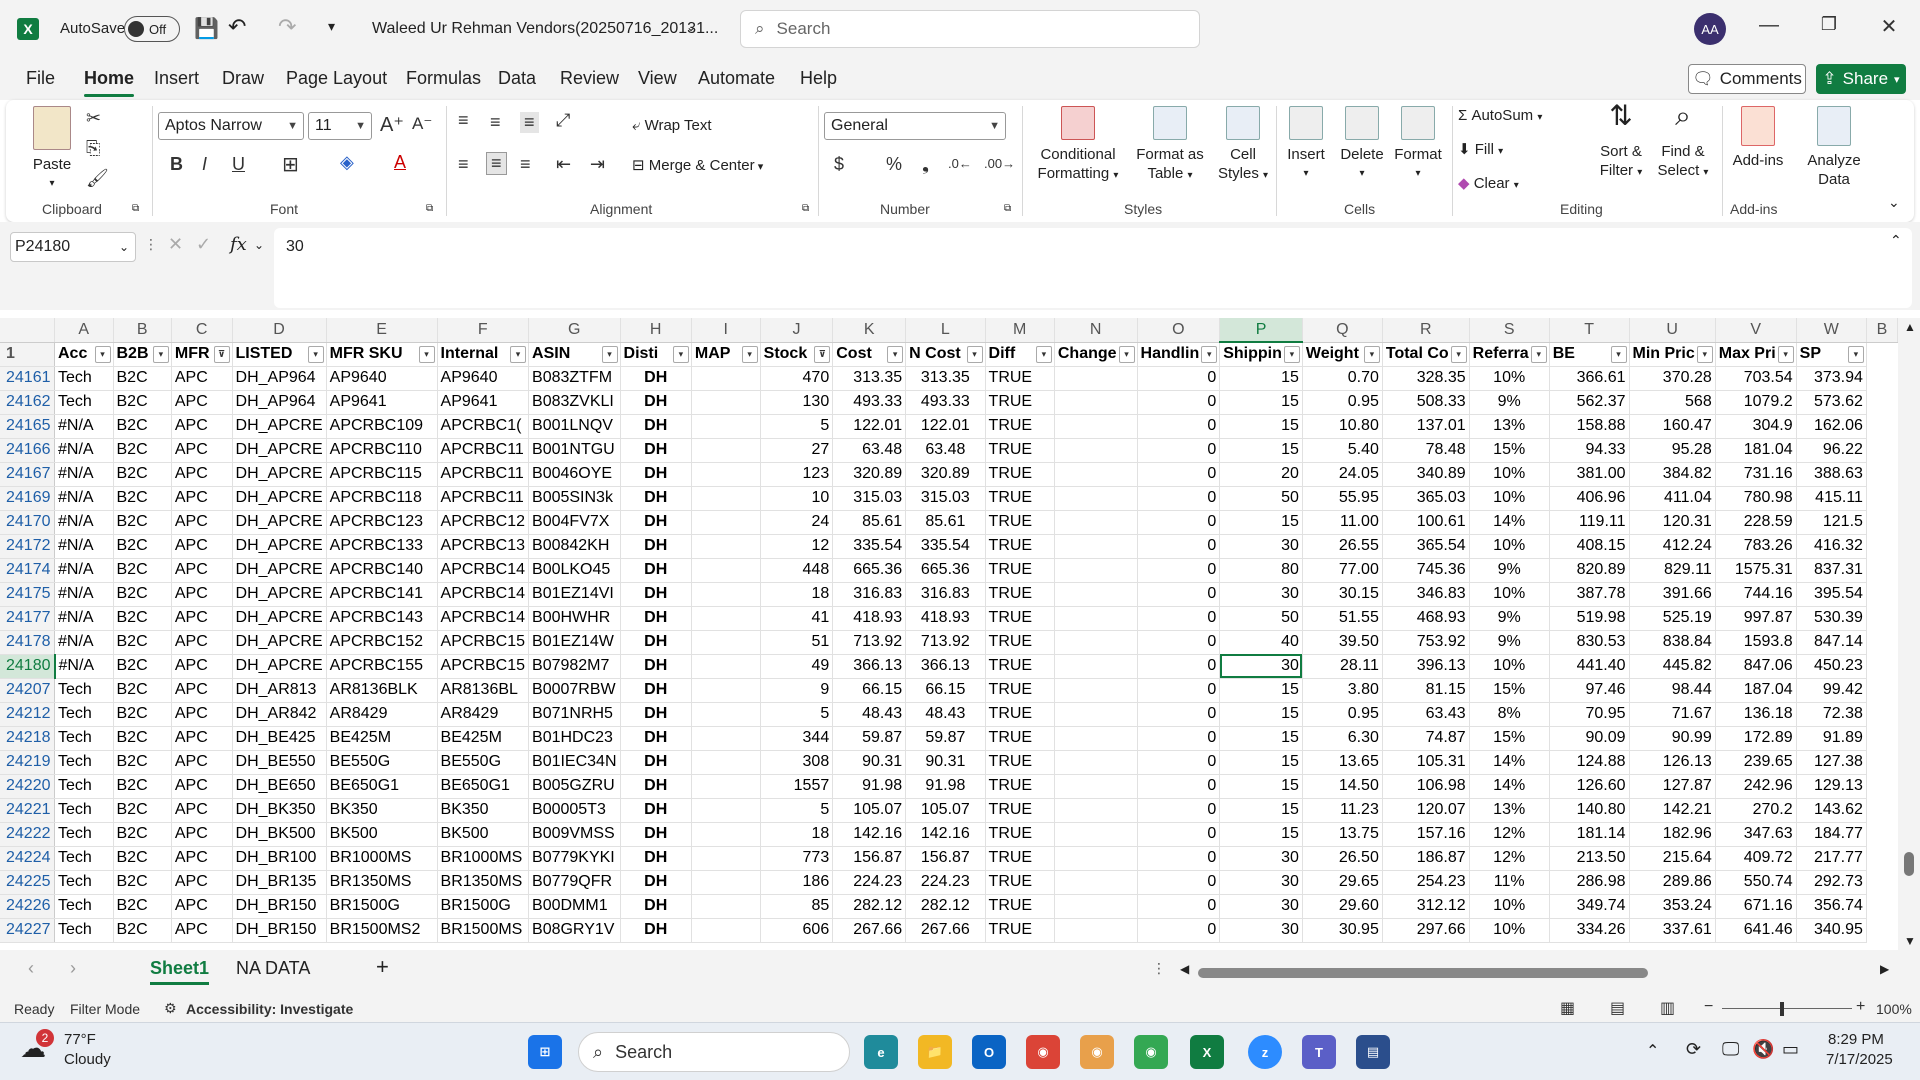 This screenshot has height=1080, width=1920. I want to click on column-header: A, so click(84, 330).